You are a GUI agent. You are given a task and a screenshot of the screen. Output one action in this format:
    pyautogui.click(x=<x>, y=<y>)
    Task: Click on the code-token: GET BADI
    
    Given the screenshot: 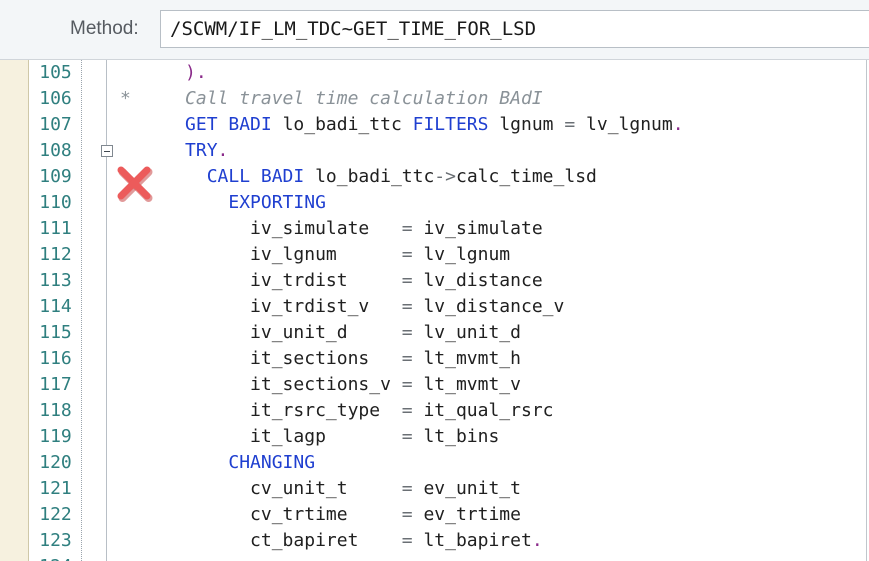 What is the action you would take?
    pyautogui.click(x=228, y=124)
    